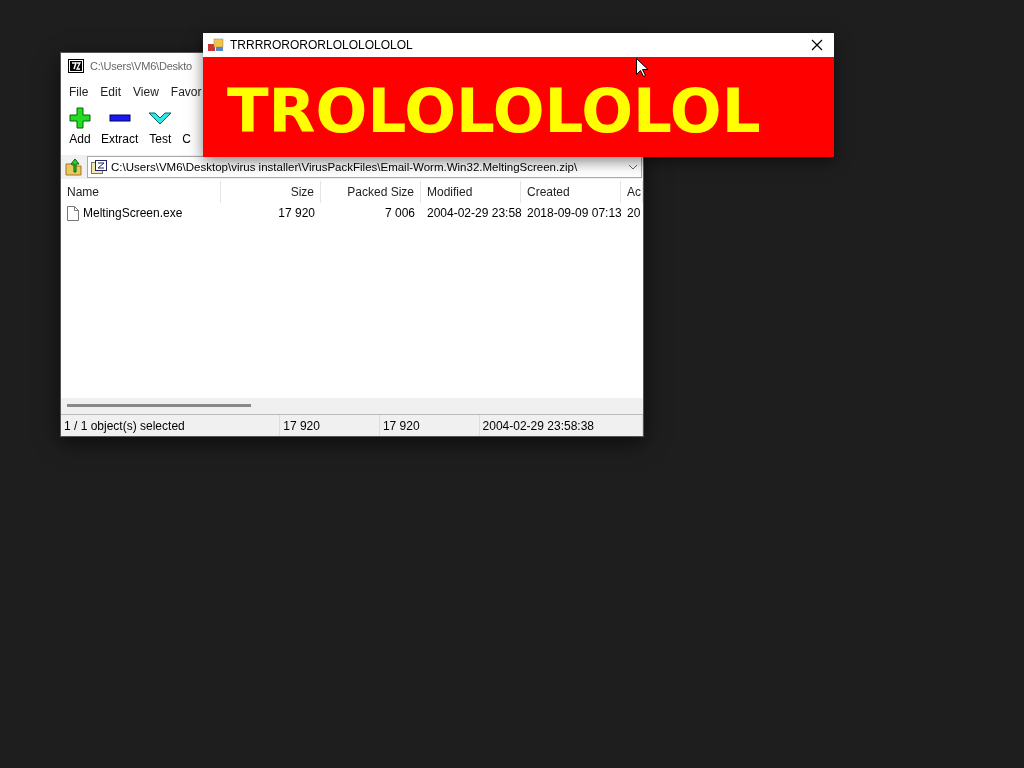 The width and height of the screenshot is (1024, 768). I want to click on app-logo-icon, so click(76, 66).